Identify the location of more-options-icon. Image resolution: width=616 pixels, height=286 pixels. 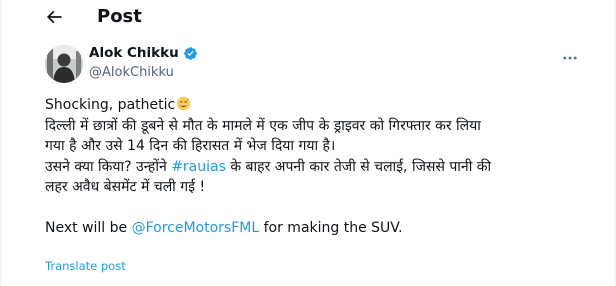
(570, 58).